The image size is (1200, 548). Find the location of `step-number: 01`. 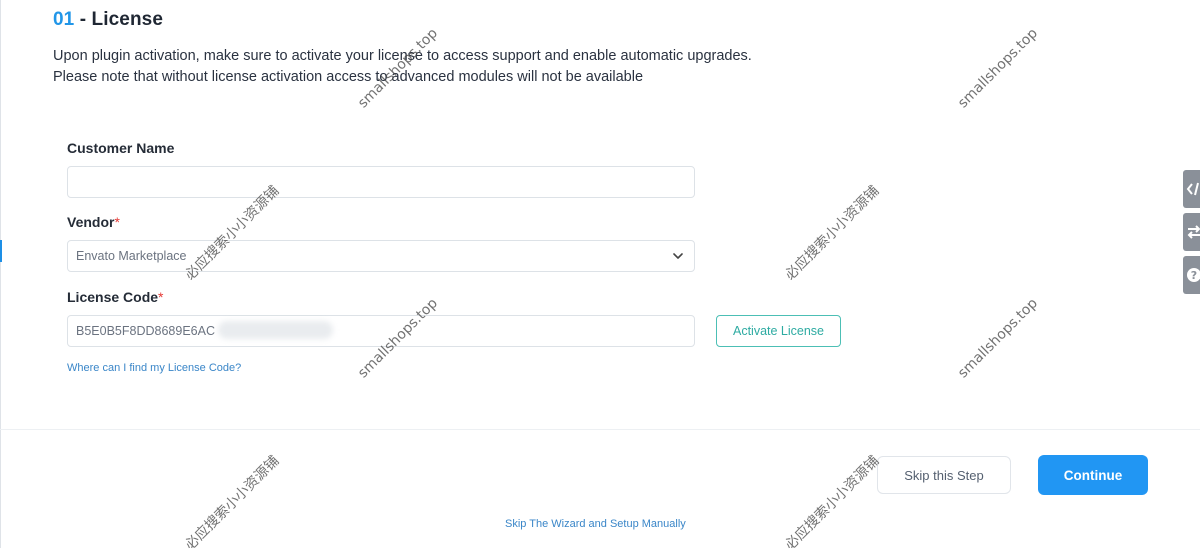

step-number: 01 is located at coordinates (64, 19).